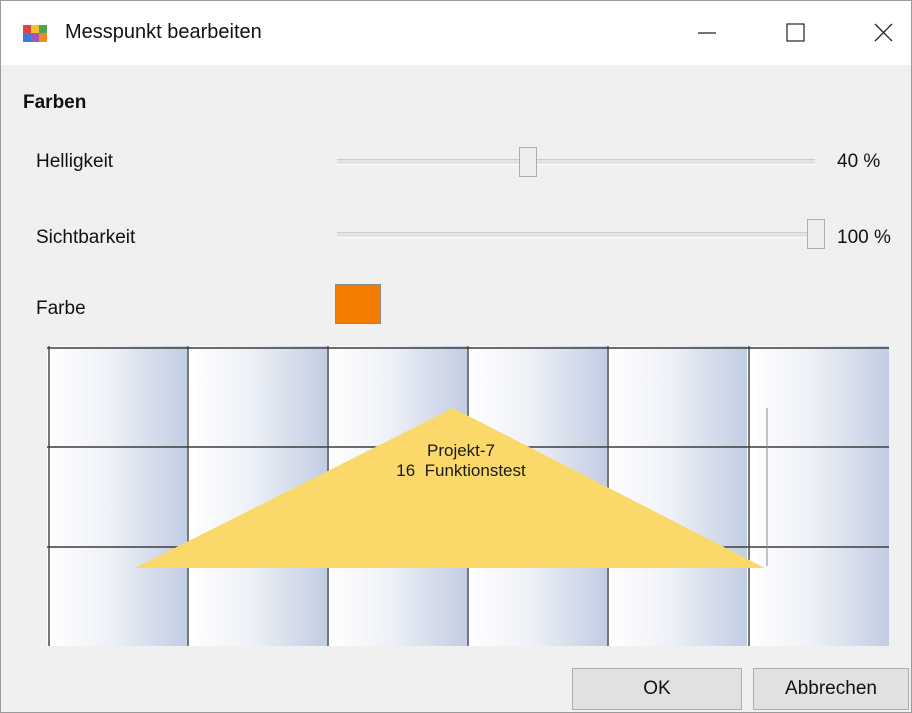 Image resolution: width=912 pixels, height=713 pixels. What do you see at coordinates (86, 237) in the screenshot?
I see `visibility-label: Sichtbarkeit` at bounding box center [86, 237].